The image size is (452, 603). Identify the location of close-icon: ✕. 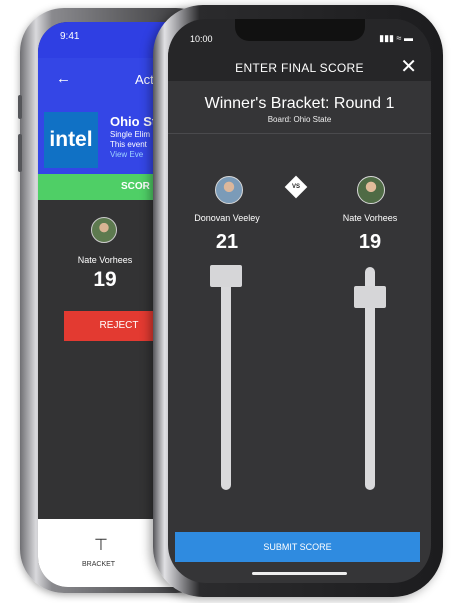
(408, 67).